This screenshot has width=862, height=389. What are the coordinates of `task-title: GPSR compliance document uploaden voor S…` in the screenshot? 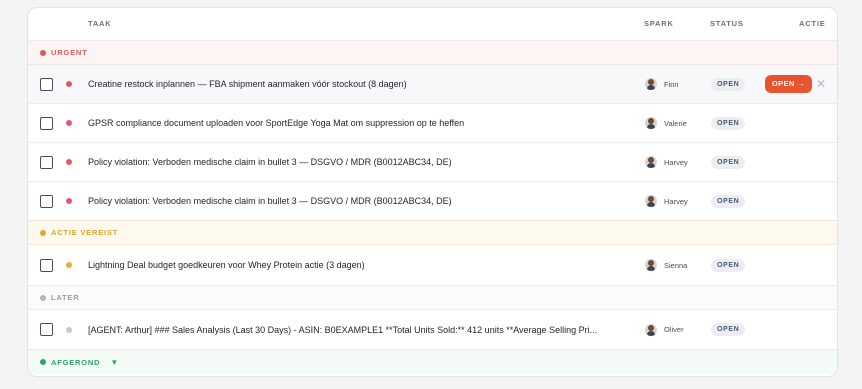 It's located at (276, 123).